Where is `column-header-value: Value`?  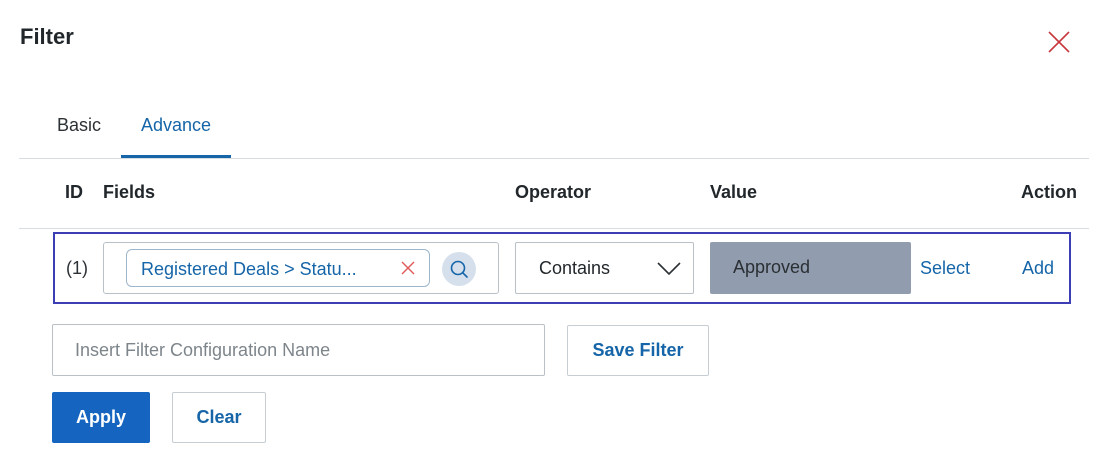
column-header-value: Value is located at coordinates (734, 192).